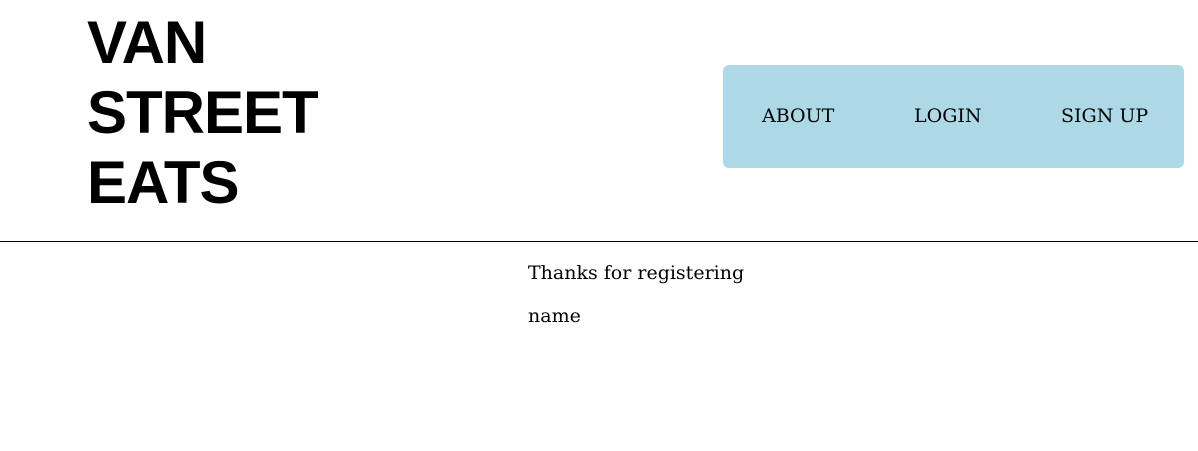  What do you see at coordinates (163, 182) in the screenshot?
I see `logo-line: EATS` at bounding box center [163, 182].